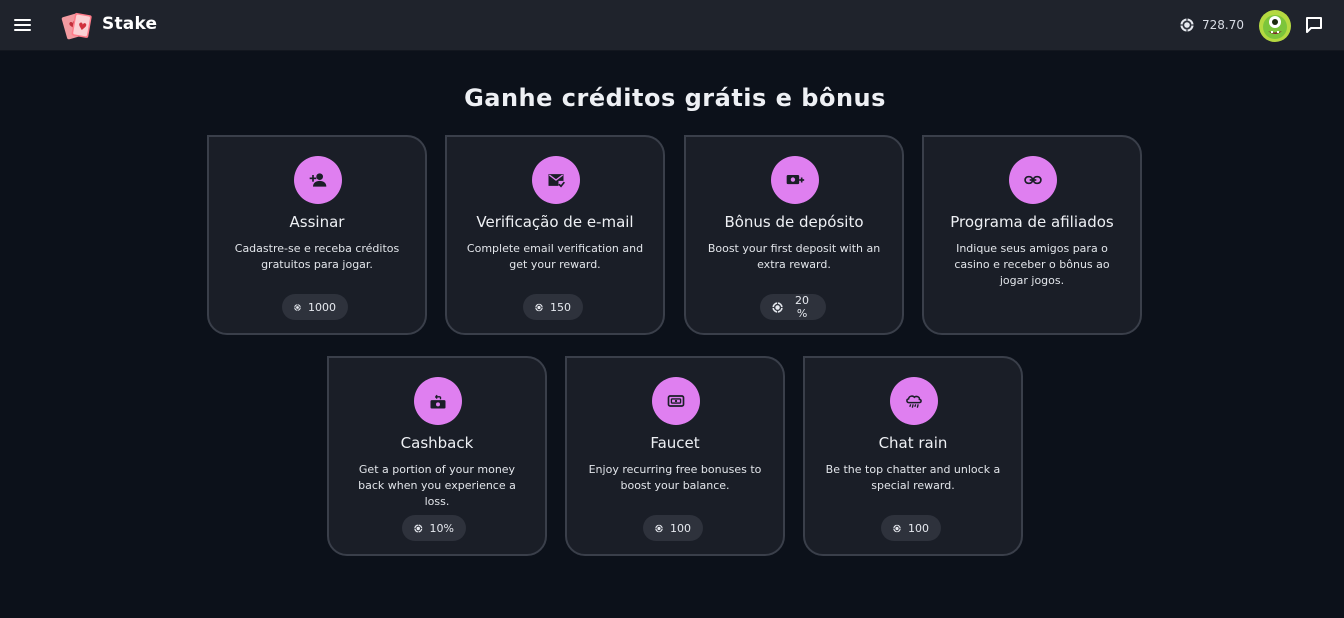  What do you see at coordinates (676, 401) in the screenshot?
I see `banknote-icon` at bounding box center [676, 401].